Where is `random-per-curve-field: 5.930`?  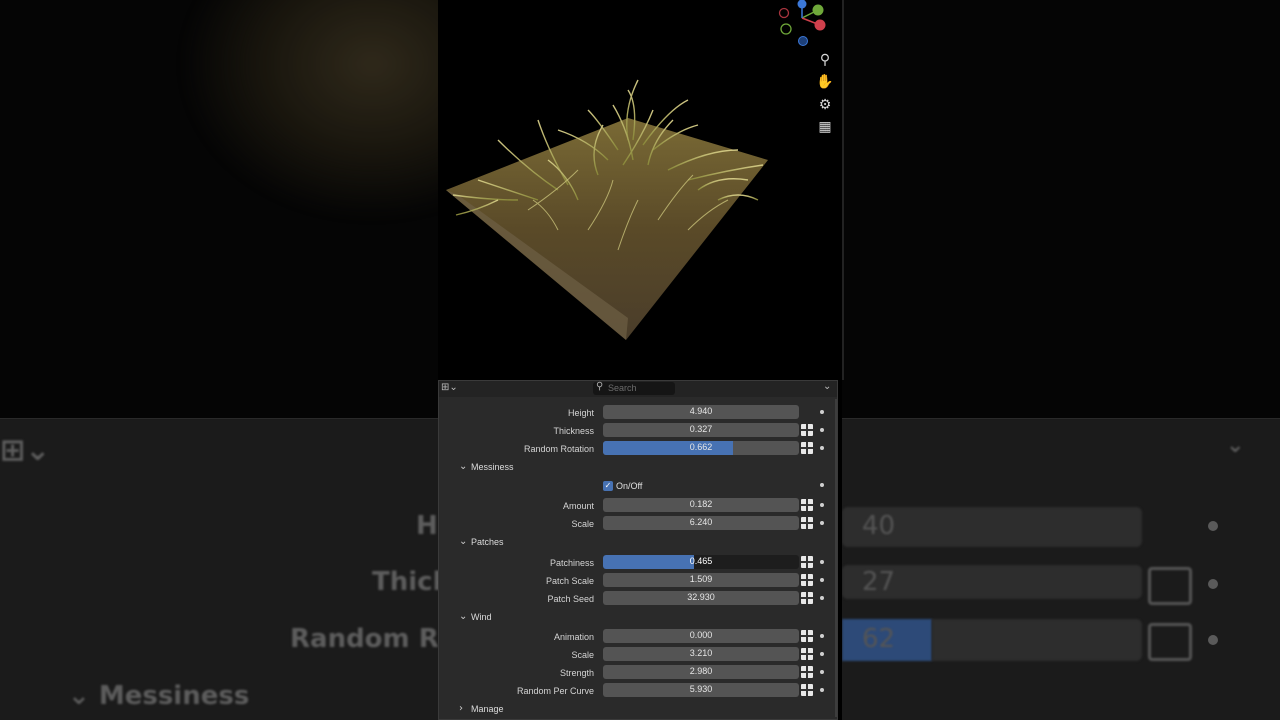 random-per-curve-field: 5.930 is located at coordinates (701, 690).